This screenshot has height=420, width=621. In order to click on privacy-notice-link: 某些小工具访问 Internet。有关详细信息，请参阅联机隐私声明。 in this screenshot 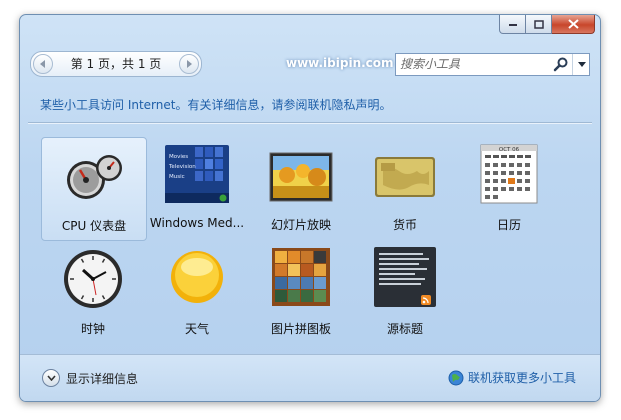, I will do `click(215, 104)`.